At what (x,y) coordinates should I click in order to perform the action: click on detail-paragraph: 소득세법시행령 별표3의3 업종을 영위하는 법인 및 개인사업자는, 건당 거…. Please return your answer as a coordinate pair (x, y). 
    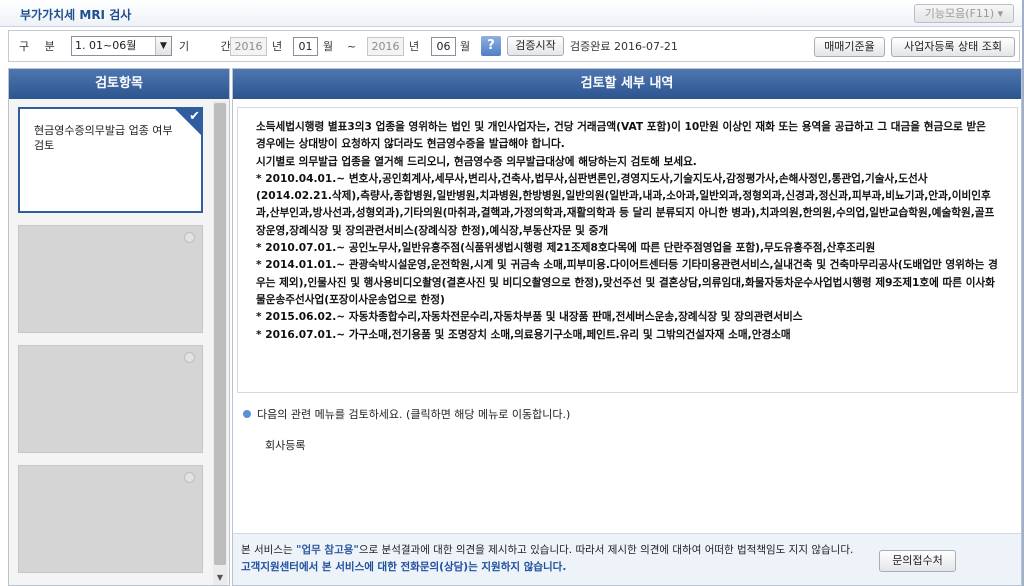
    Looking at the image, I should click on (621, 136).